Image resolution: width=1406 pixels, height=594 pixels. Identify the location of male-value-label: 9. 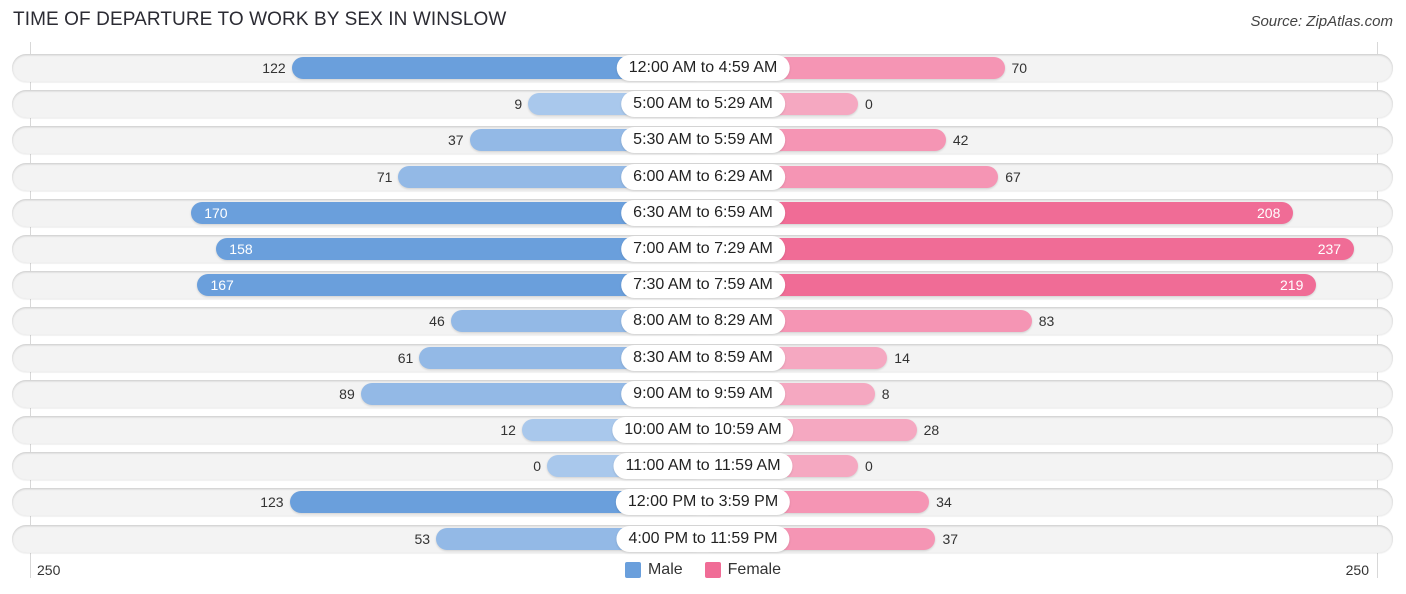
(518, 104).